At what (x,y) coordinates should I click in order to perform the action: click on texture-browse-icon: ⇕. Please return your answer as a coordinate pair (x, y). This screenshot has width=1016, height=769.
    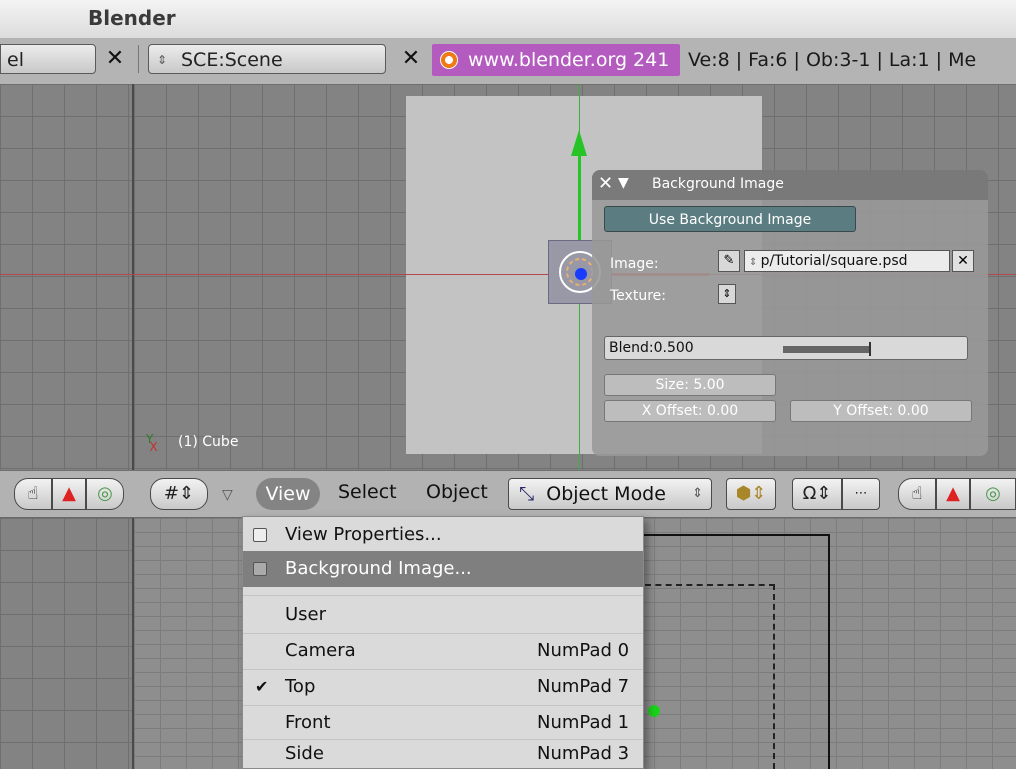
    Looking at the image, I should click on (727, 294).